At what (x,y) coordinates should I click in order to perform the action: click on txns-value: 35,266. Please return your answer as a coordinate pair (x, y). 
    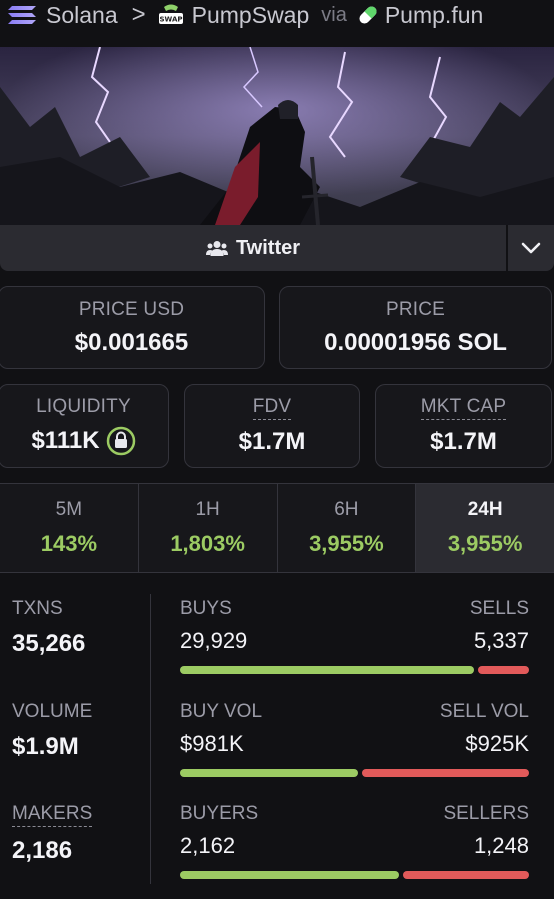
    Looking at the image, I should click on (49, 643).